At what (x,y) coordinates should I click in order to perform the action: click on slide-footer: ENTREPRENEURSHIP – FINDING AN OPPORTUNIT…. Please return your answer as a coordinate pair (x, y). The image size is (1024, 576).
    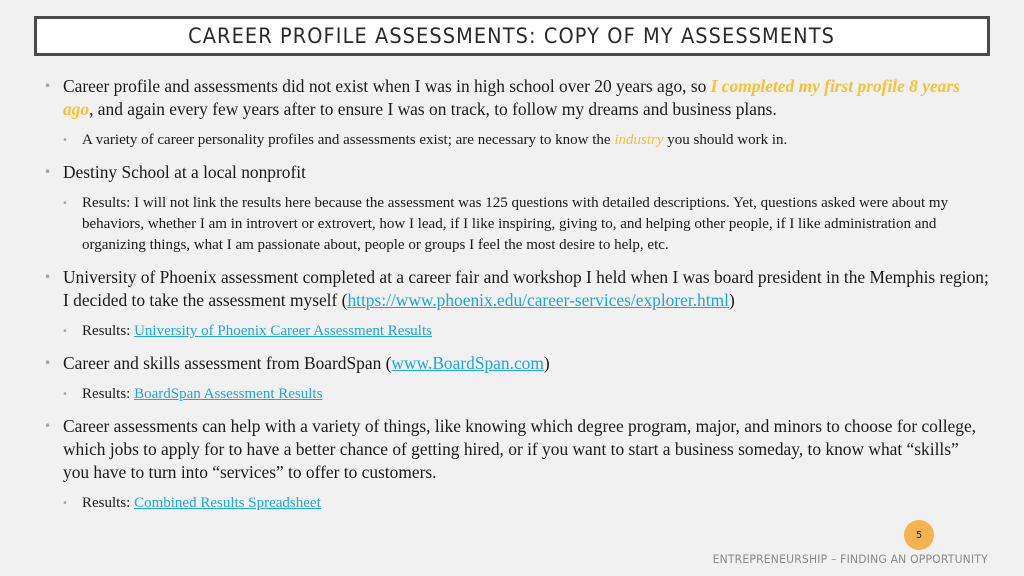
    Looking at the image, I should click on (850, 559).